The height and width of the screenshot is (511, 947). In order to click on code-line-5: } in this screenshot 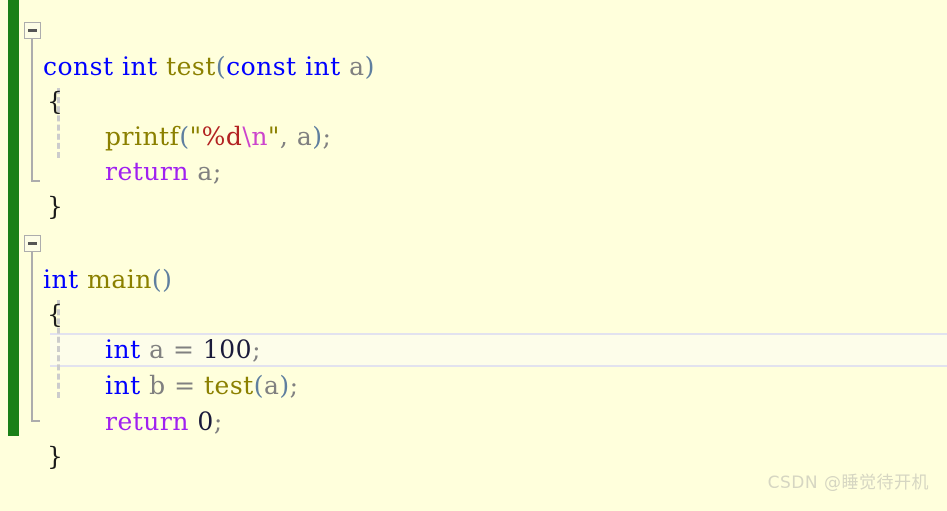, I will do `click(473, 187)`.